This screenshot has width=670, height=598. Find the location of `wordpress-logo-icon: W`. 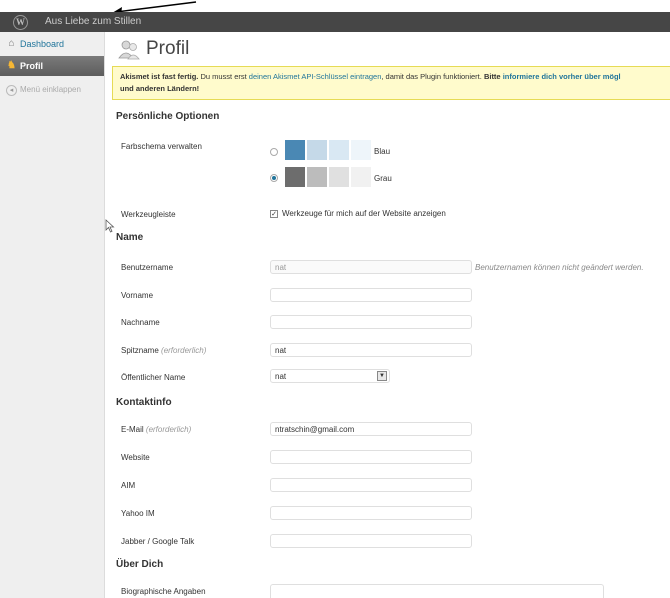

wordpress-logo-icon: W is located at coordinates (20, 22).